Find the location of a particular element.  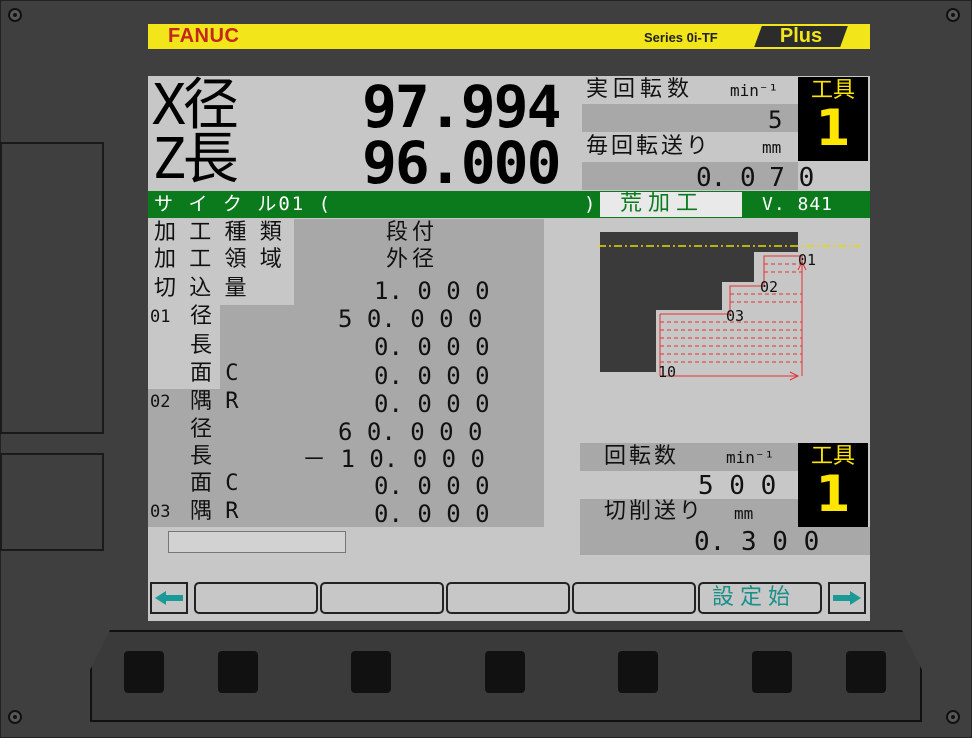

spindle-speed-label: 実回転数 is located at coordinates (640, 89).